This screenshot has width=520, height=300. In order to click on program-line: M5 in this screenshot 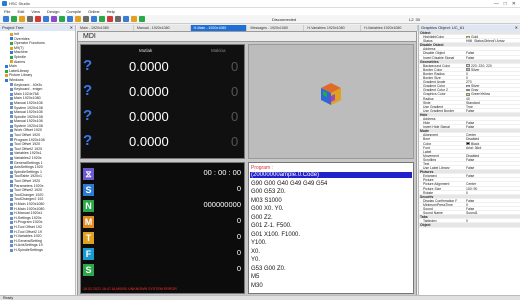, I will do `click(255, 277)`.